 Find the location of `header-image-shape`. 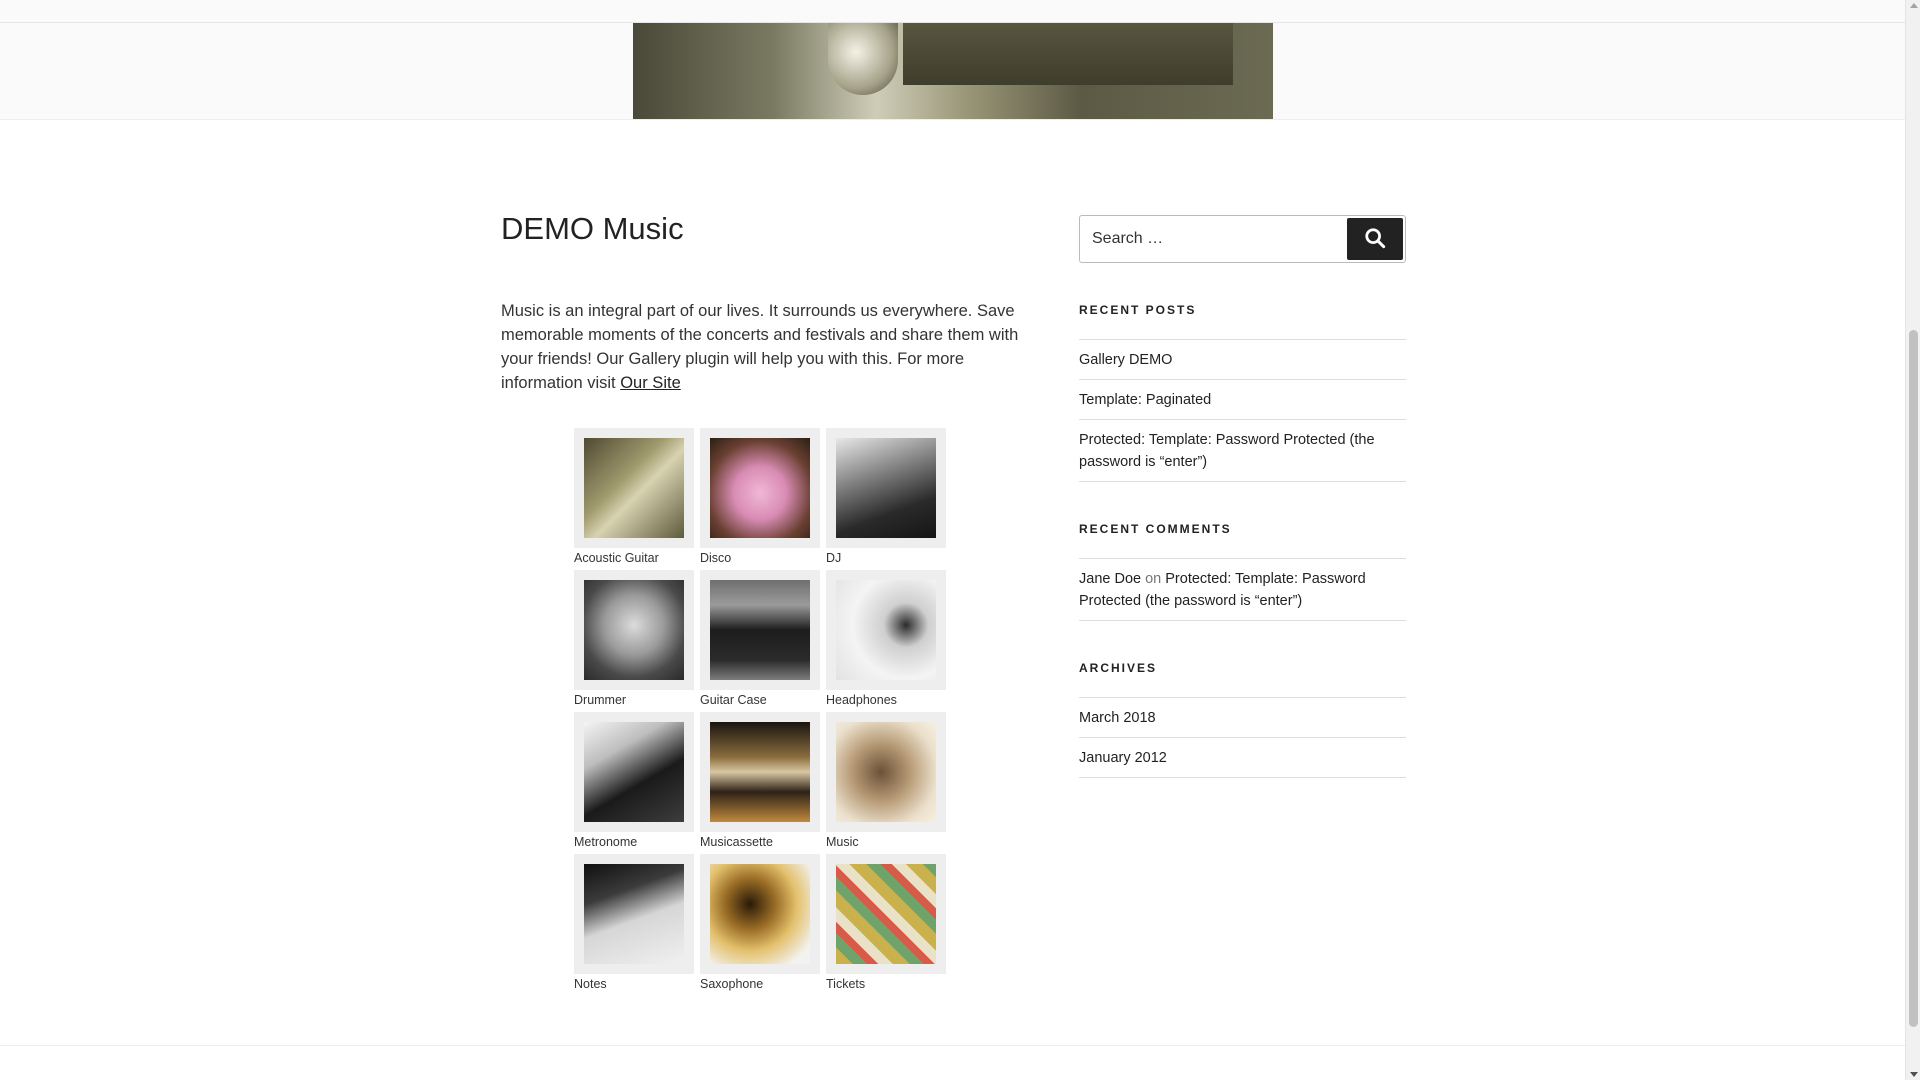

header-image-shape is located at coordinates (1068, 54).